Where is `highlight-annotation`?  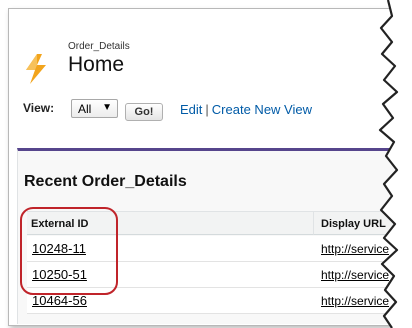 highlight-annotation is located at coordinates (69, 251).